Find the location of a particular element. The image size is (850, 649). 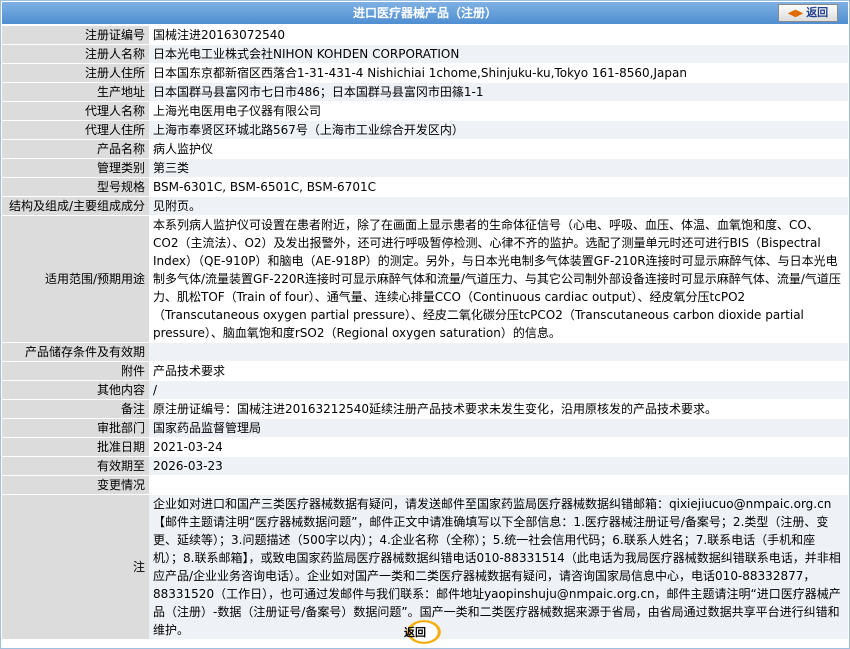

table-row: 附件 产品技术要求 is located at coordinates (425, 371).